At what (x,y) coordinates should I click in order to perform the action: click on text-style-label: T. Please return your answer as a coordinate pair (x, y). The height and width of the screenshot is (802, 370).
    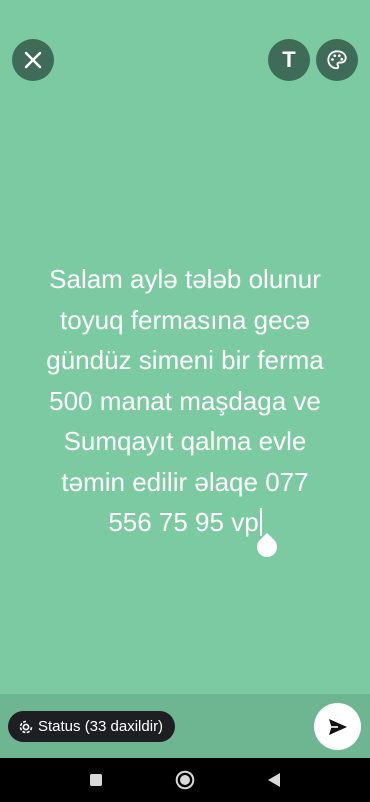
    Looking at the image, I should click on (289, 59).